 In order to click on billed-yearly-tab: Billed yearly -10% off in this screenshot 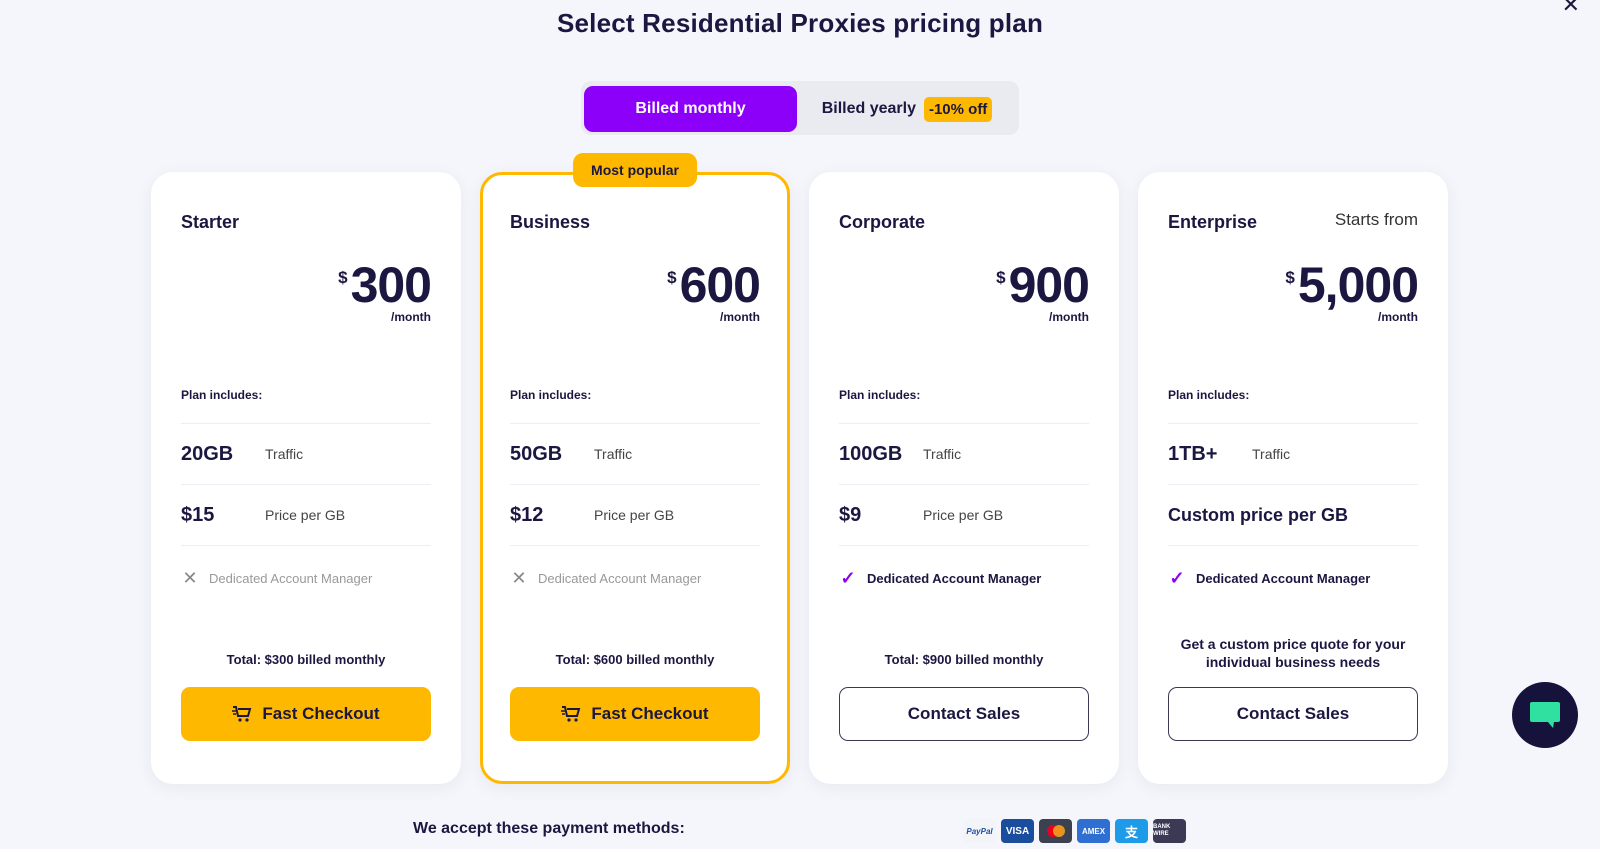, I will do `click(907, 109)`.